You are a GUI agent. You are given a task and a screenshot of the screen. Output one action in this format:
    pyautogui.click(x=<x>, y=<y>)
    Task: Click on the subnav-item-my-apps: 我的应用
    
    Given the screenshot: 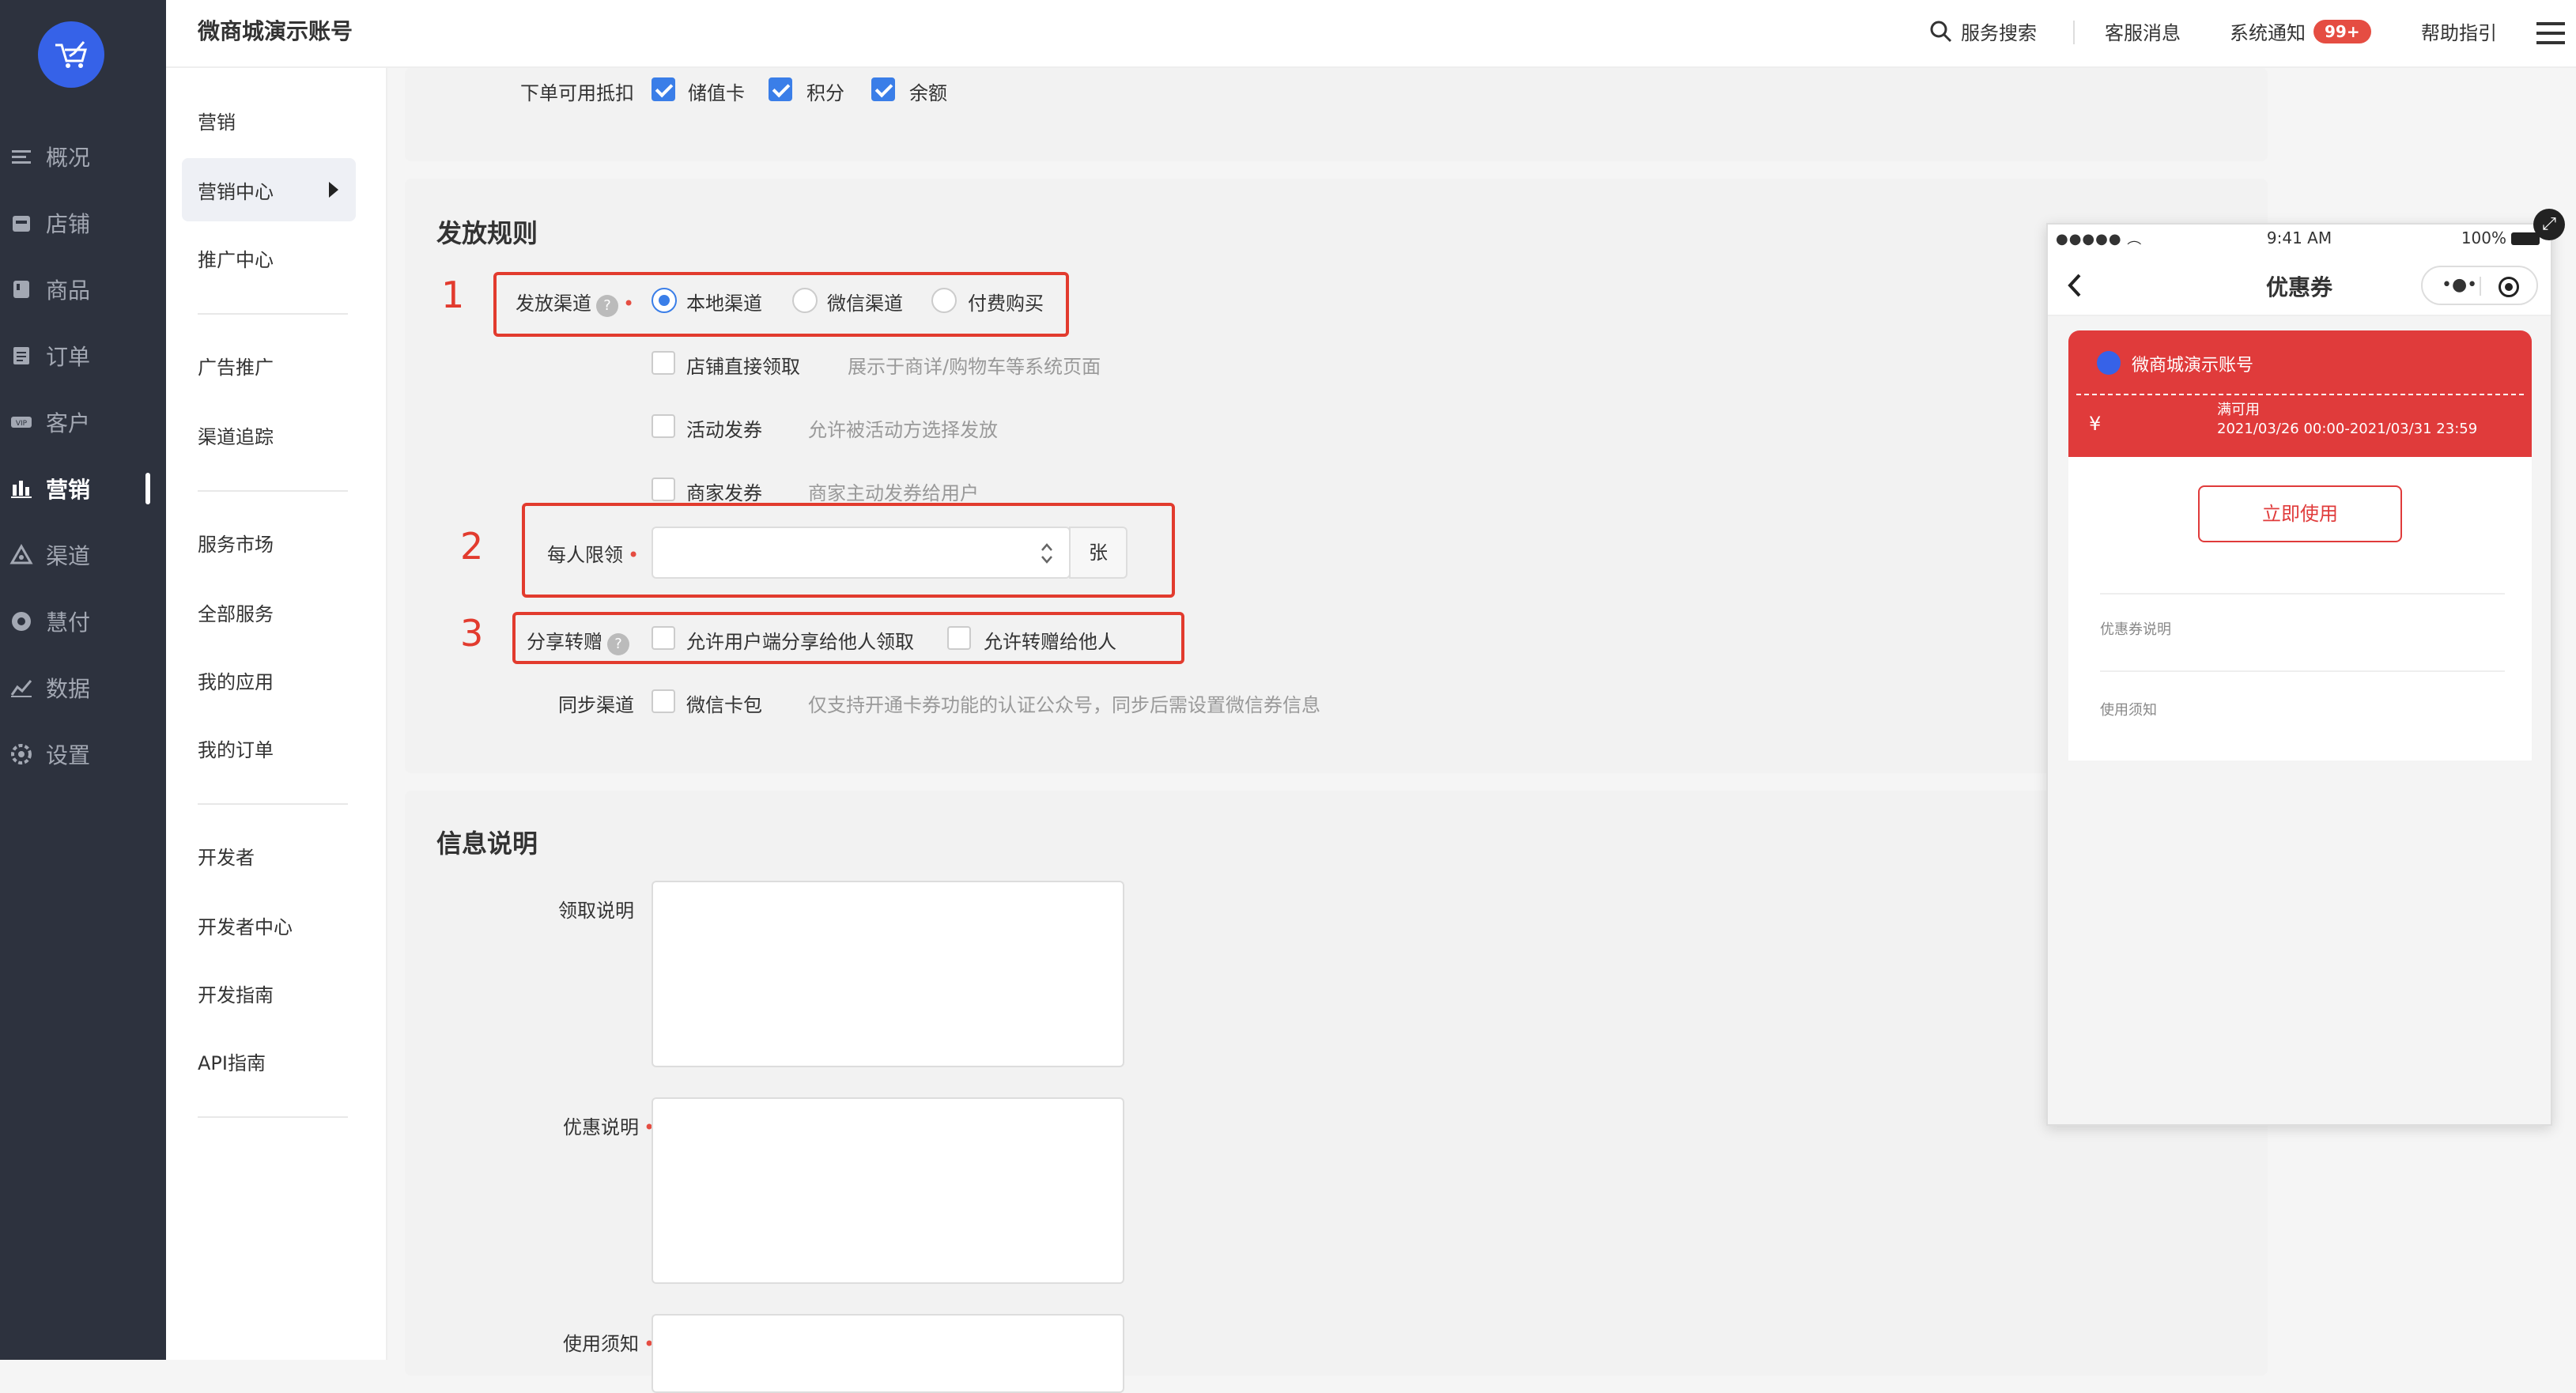 What is the action you would take?
    pyautogui.click(x=269, y=680)
    